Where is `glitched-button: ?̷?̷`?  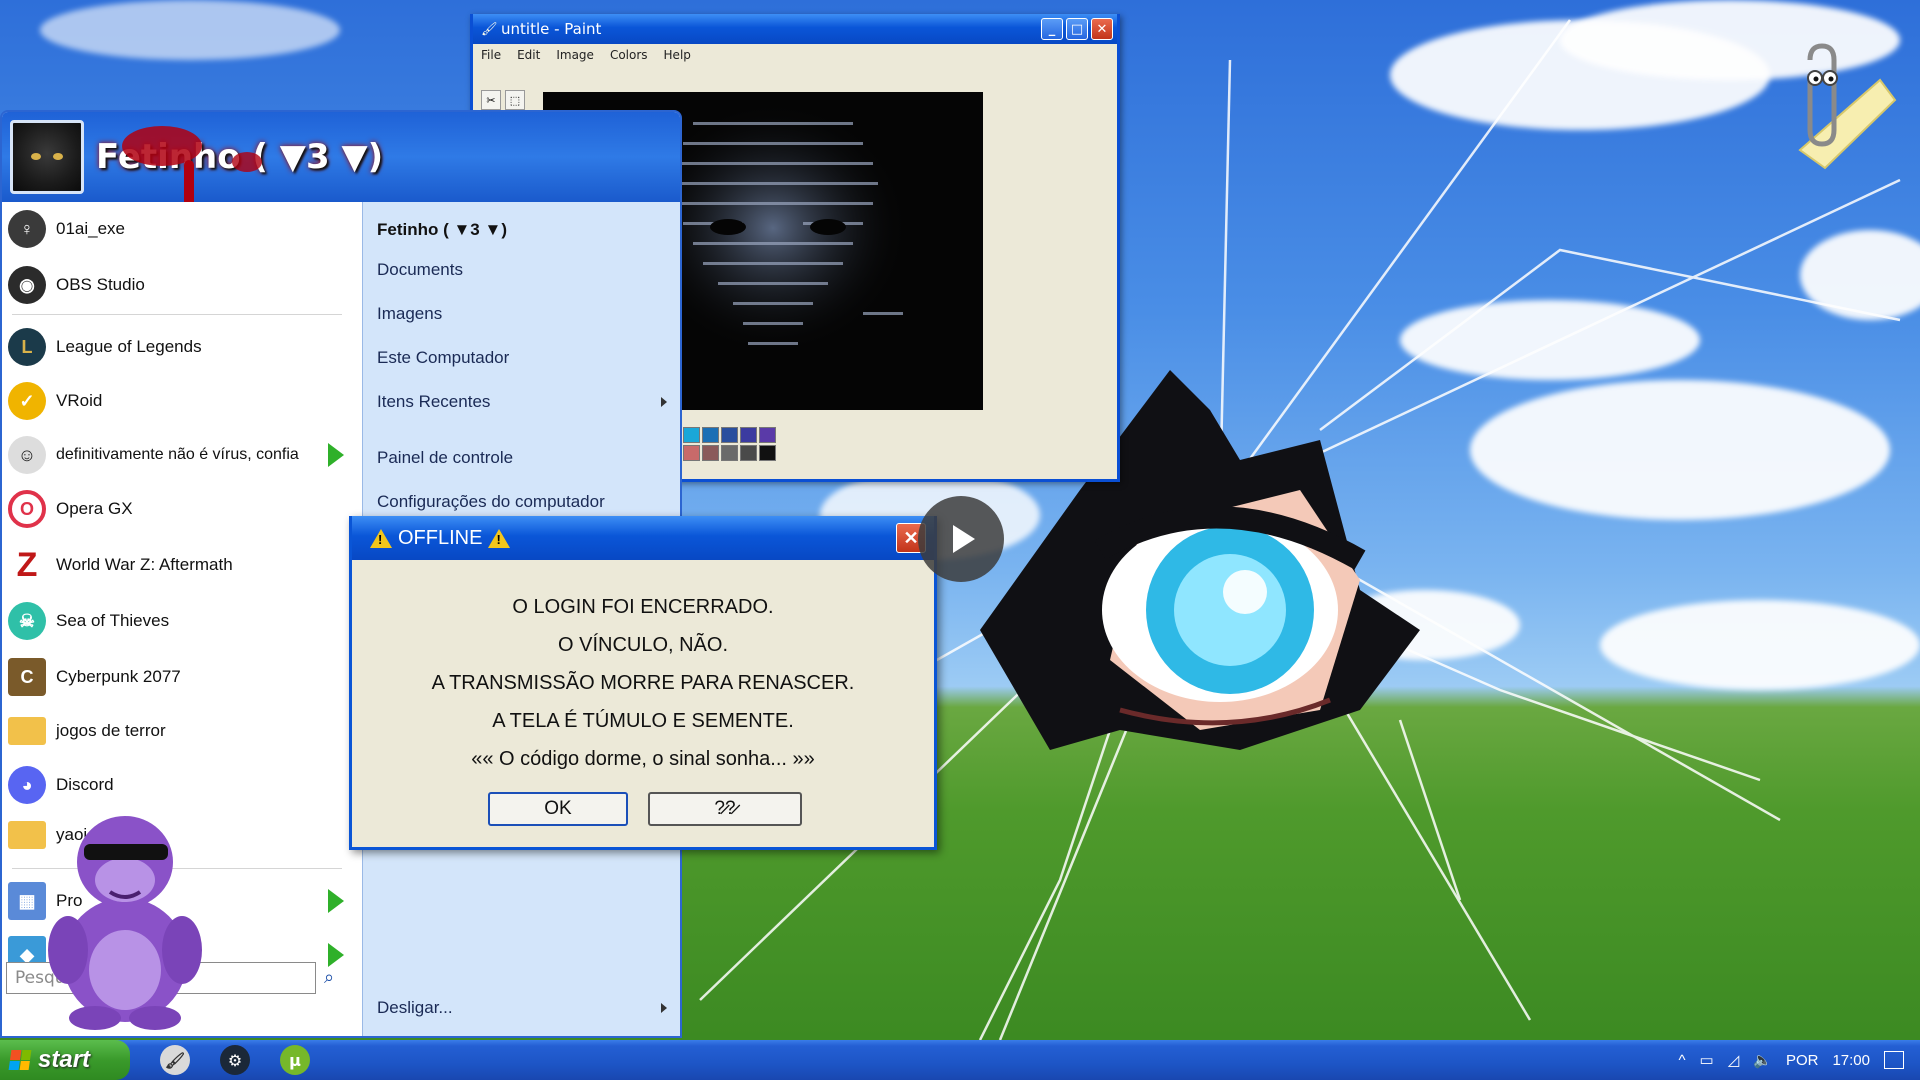
glitched-button: ?̷?̷ is located at coordinates (725, 809).